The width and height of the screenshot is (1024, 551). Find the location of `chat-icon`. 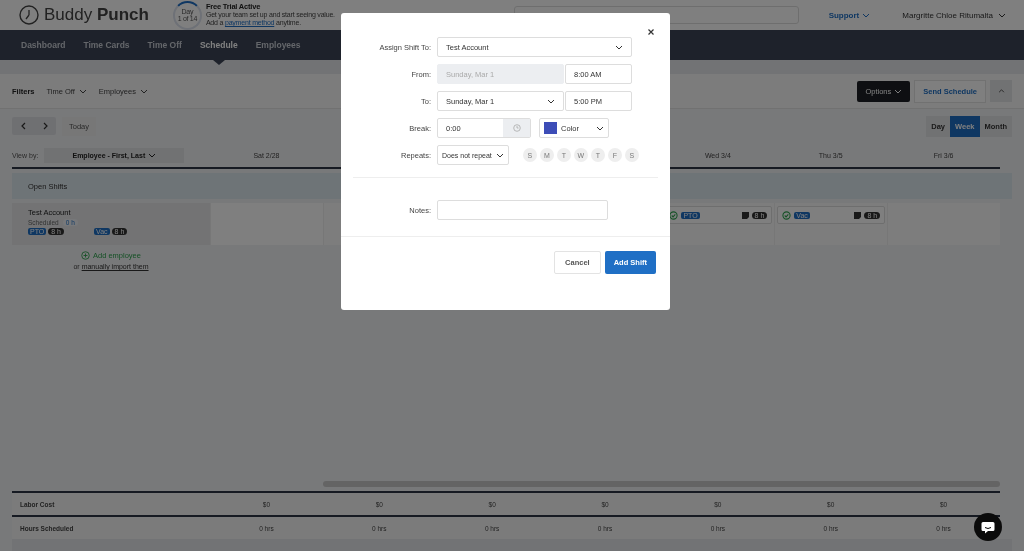

chat-icon is located at coordinates (988, 527).